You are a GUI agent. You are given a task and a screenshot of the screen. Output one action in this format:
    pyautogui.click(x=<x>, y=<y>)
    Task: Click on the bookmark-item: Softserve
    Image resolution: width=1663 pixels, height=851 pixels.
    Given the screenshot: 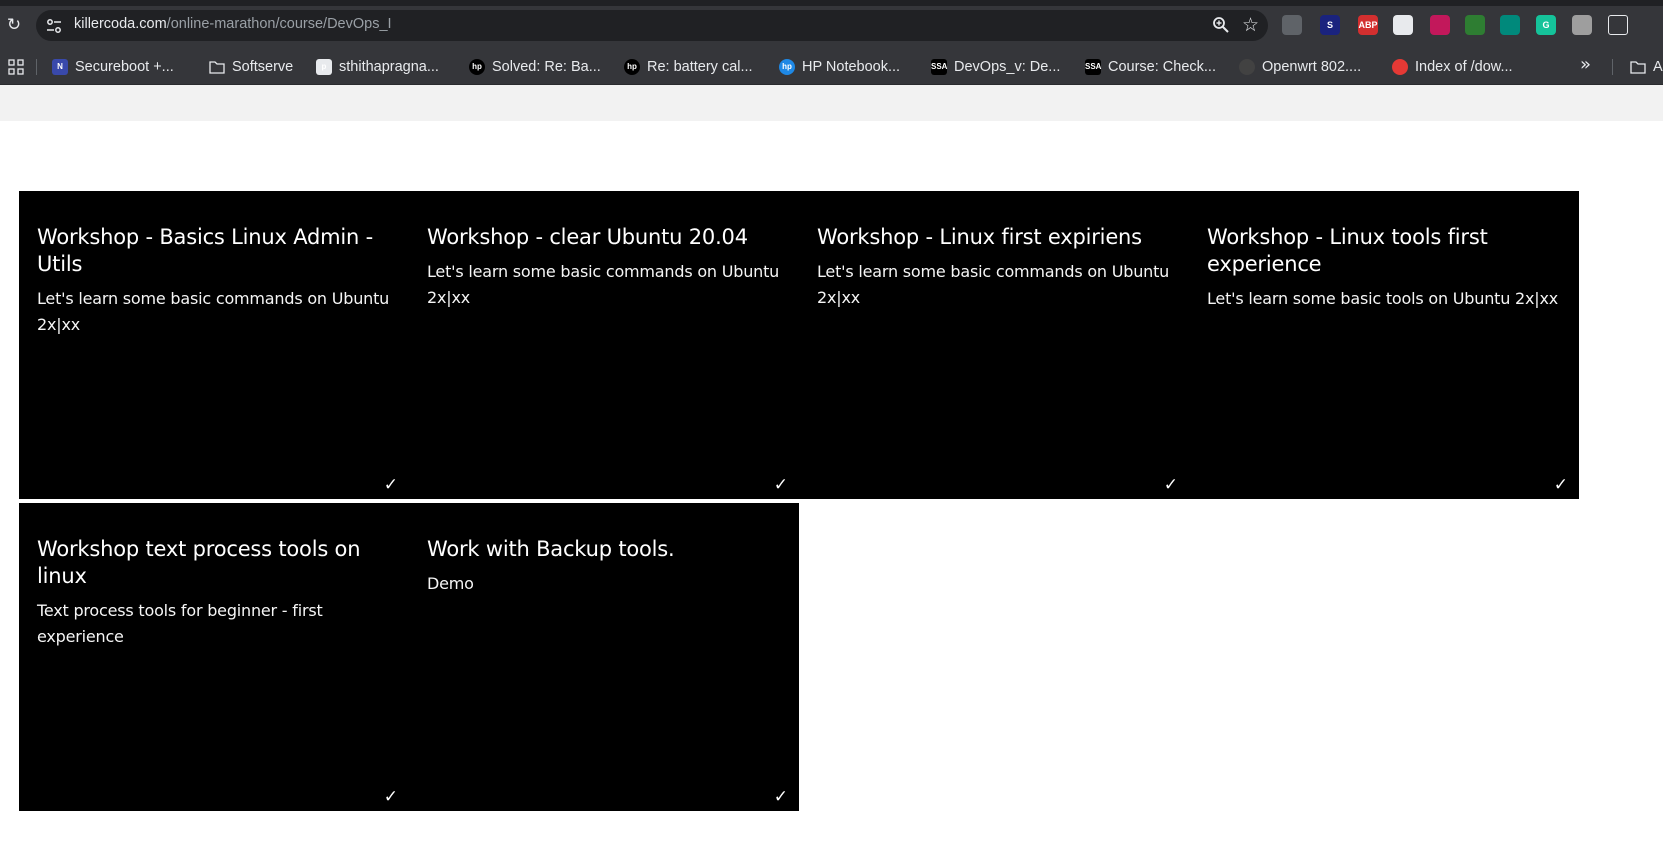 What is the action you would take?
    pyautogui.click(x=251, y=67)
    